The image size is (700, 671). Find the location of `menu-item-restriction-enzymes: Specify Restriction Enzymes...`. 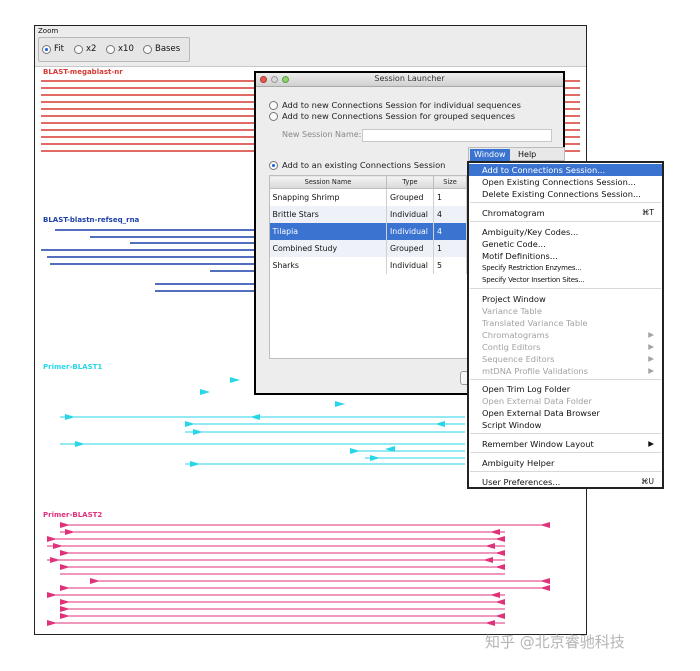

menu-item-restriction-enzymes: Specify Restriction Enzymes... is located at coordinates (565, 268).